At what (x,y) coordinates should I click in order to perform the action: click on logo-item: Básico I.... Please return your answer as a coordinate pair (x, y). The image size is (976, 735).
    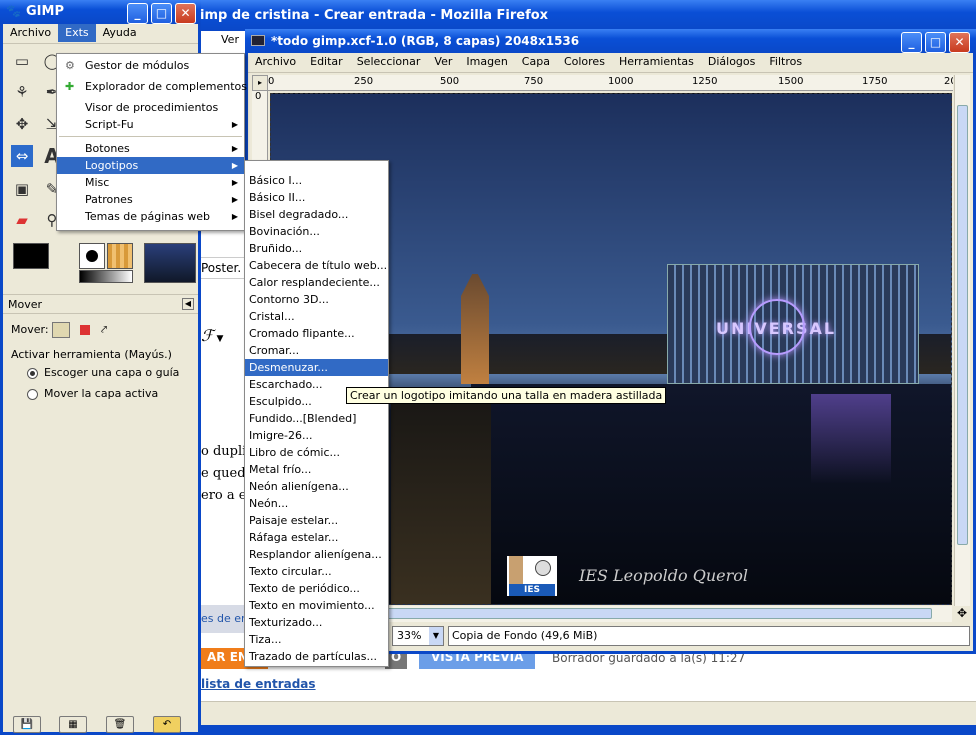
    Looking at the image, I should click on (316, 180).